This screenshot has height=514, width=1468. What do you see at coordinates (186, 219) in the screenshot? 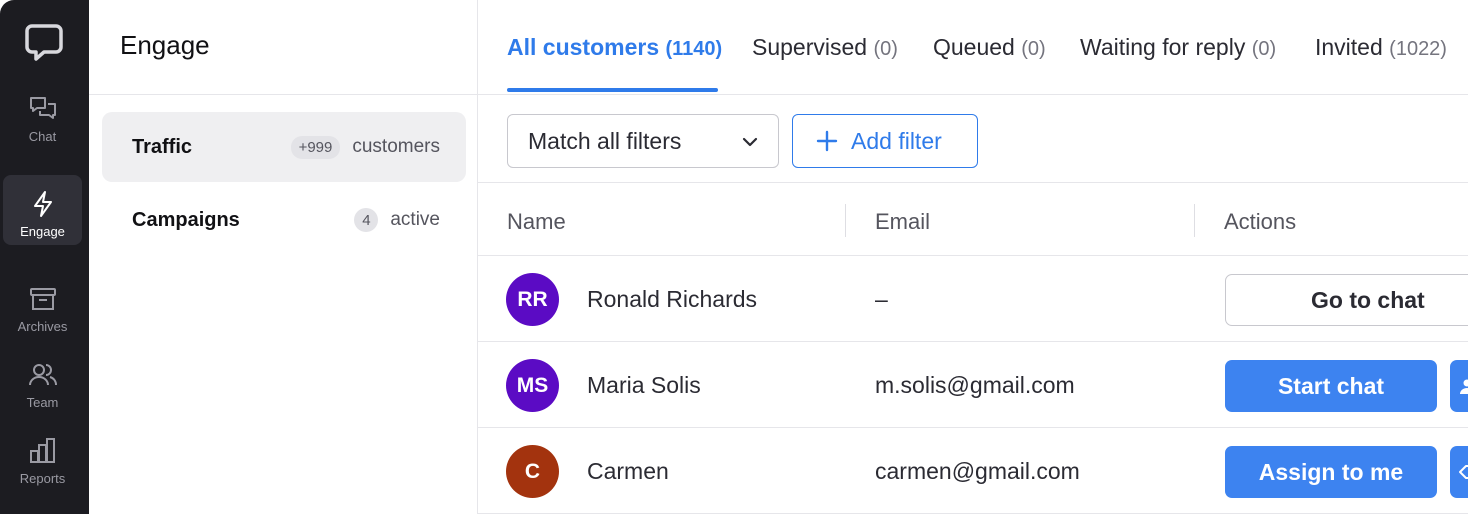
I see `panel-item-label: Campaigns` at bounding box center [186, 219].